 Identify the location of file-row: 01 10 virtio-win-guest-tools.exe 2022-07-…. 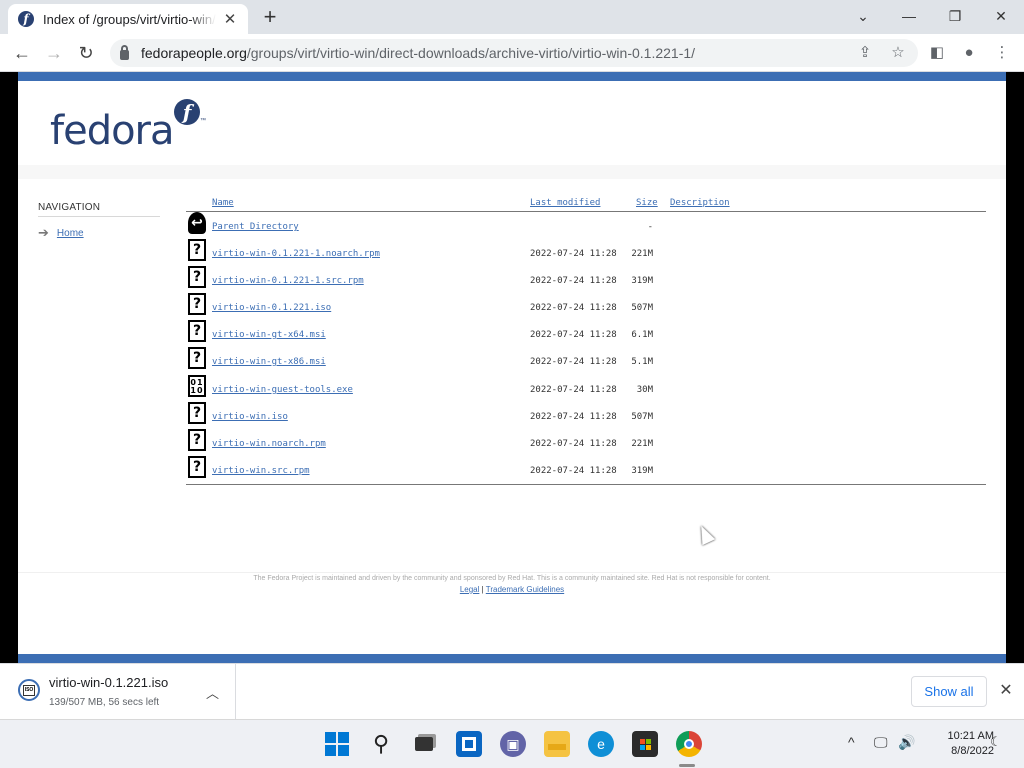
(586, 386).